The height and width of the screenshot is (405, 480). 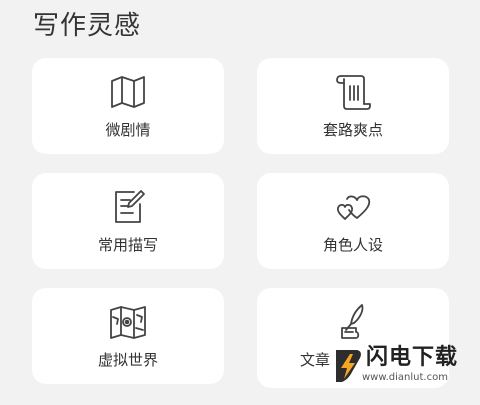 What do you see at coordinates (353, 207) in the screenshot?
I see `hearts-icon` at bounding box center [353, 207].